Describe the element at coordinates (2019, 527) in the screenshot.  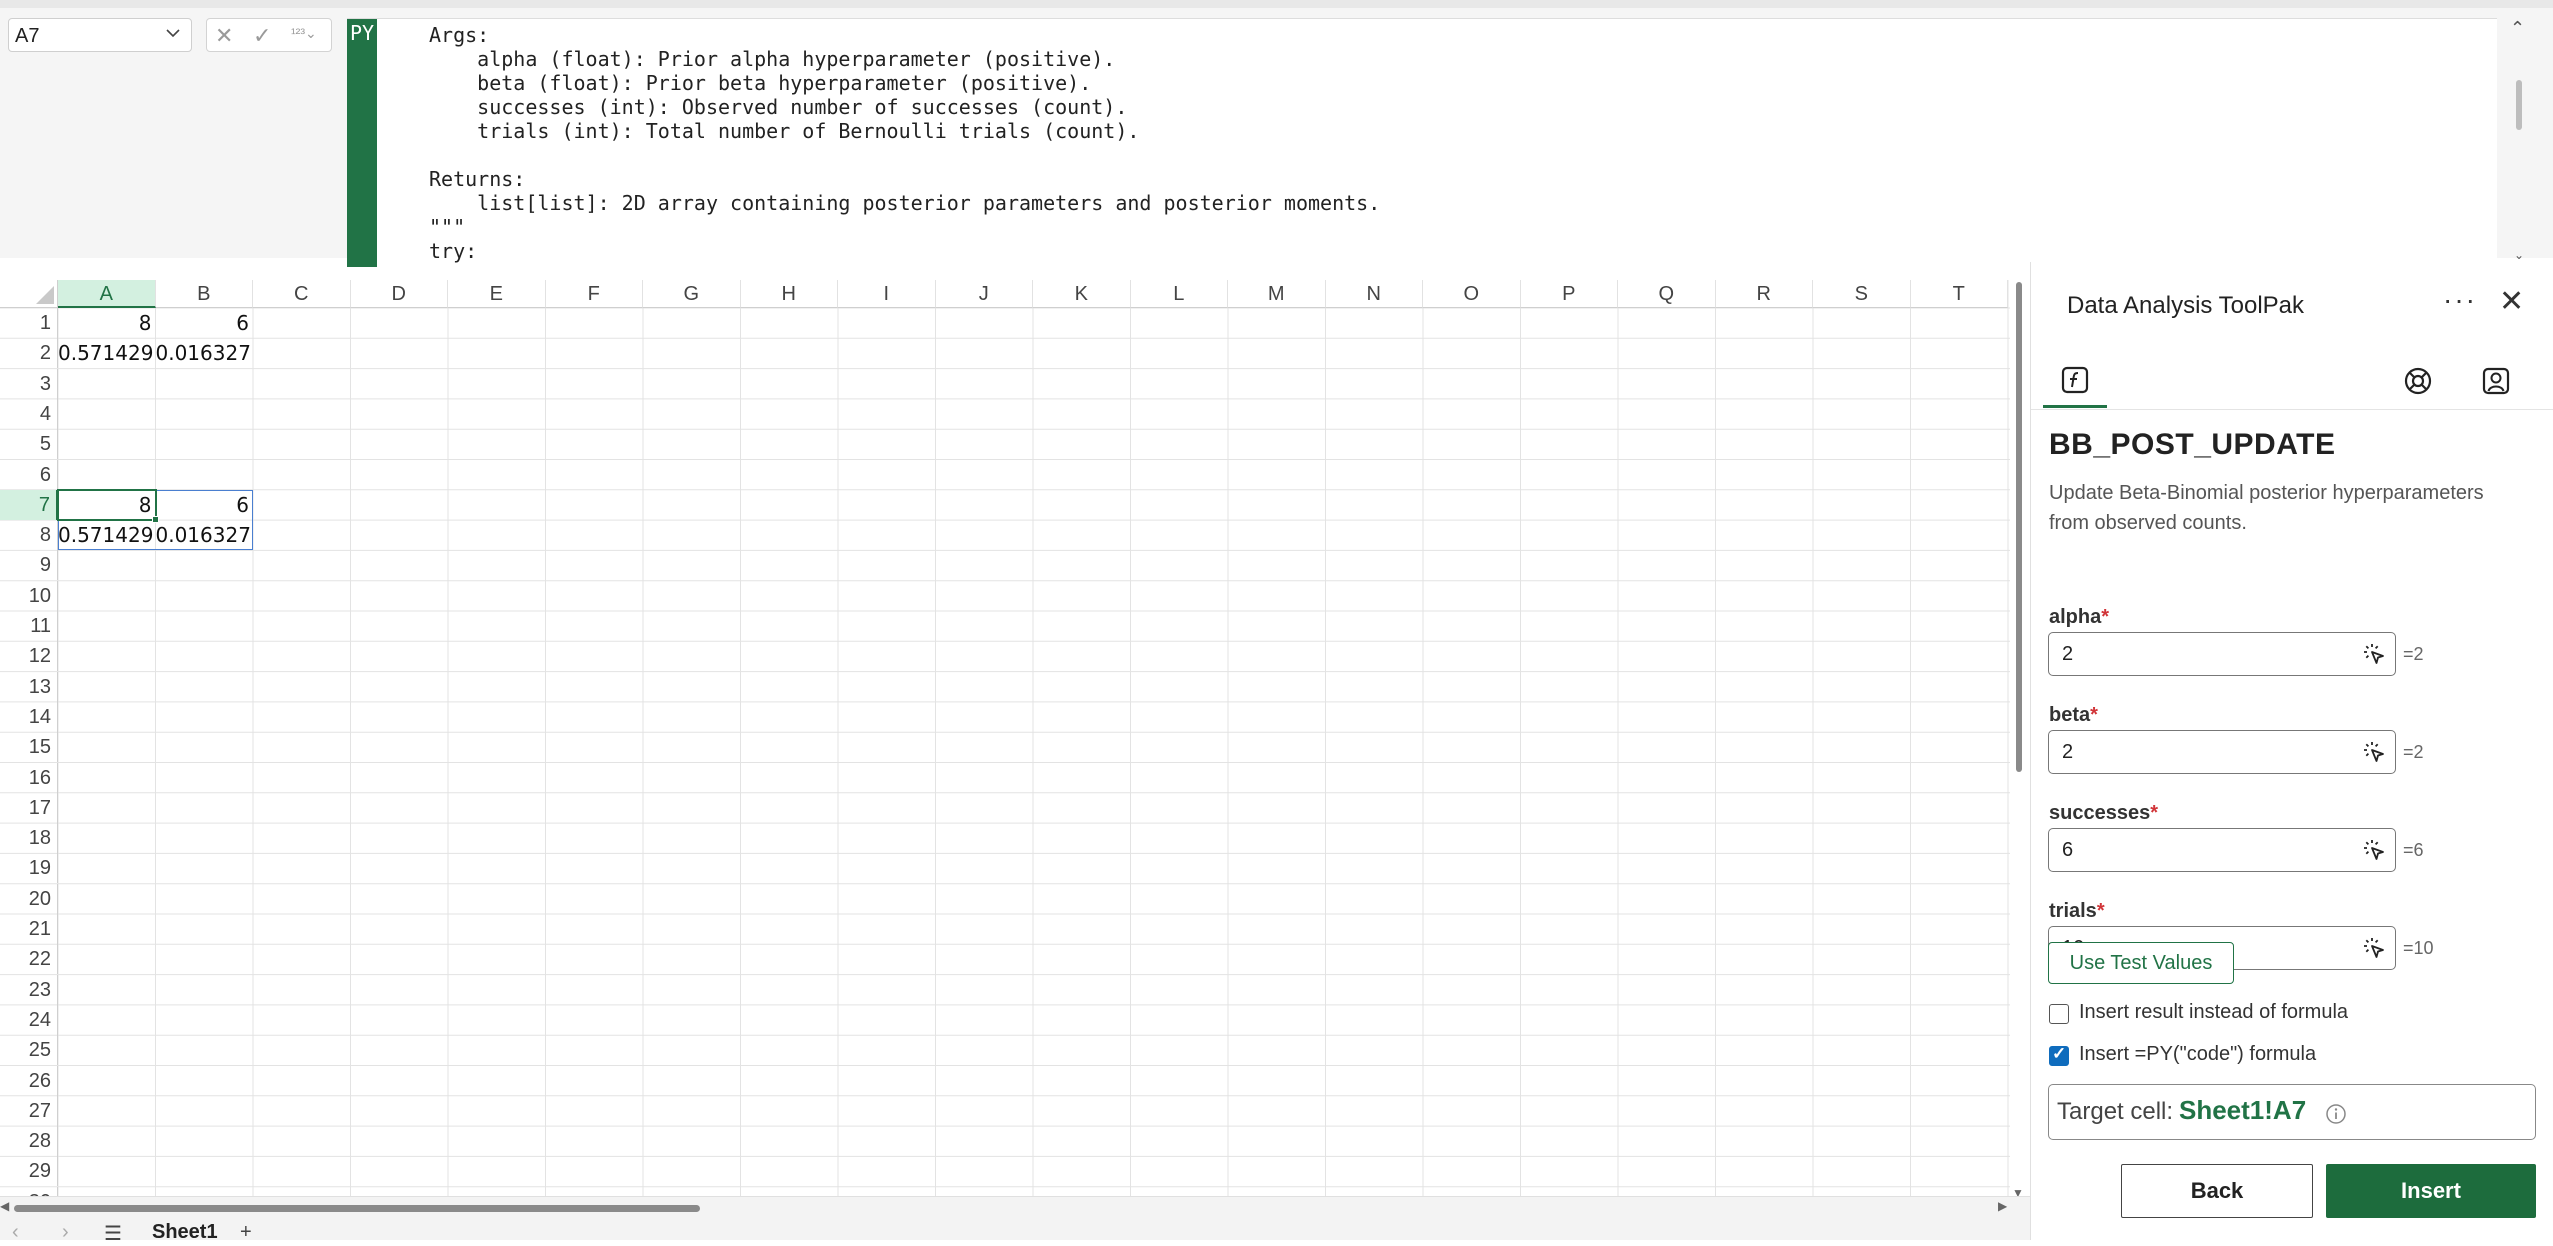
I see `vertical-scroll-thumb` at that location.